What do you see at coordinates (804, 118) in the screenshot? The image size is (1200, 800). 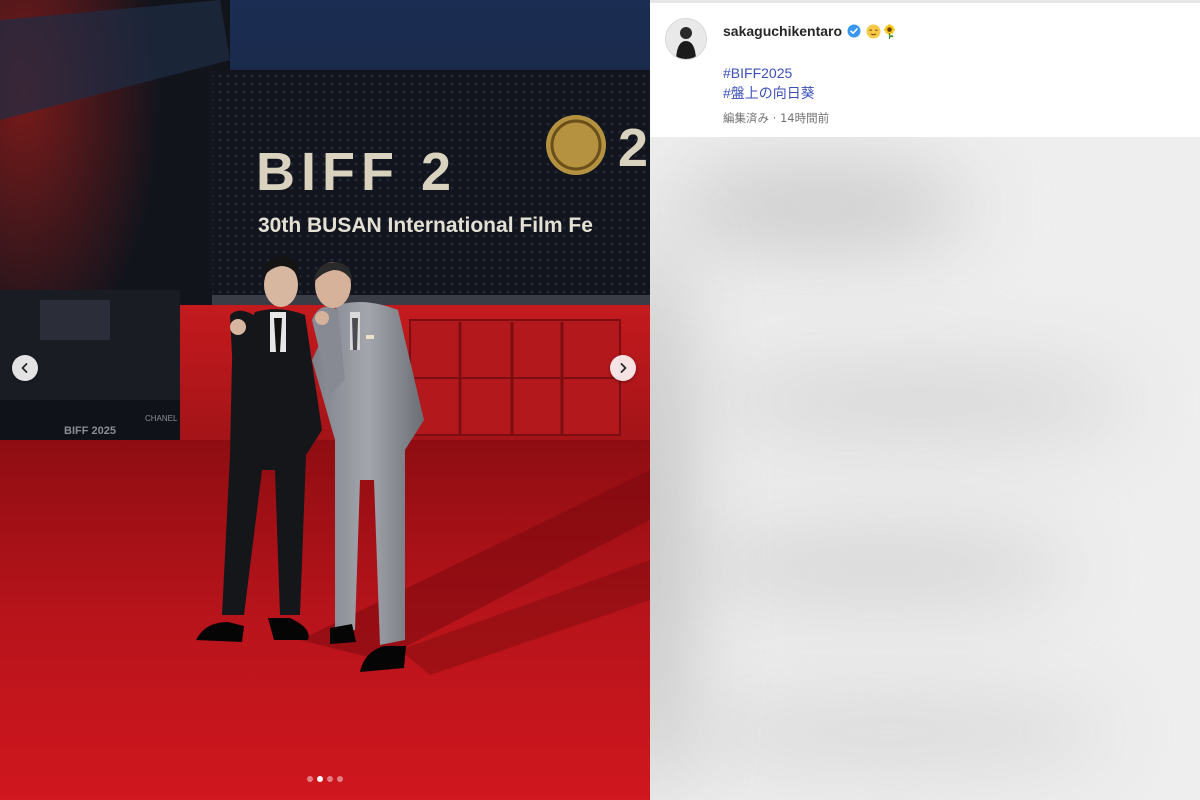 I see `post-time: 14時間前` at bounding box center [804, 118].